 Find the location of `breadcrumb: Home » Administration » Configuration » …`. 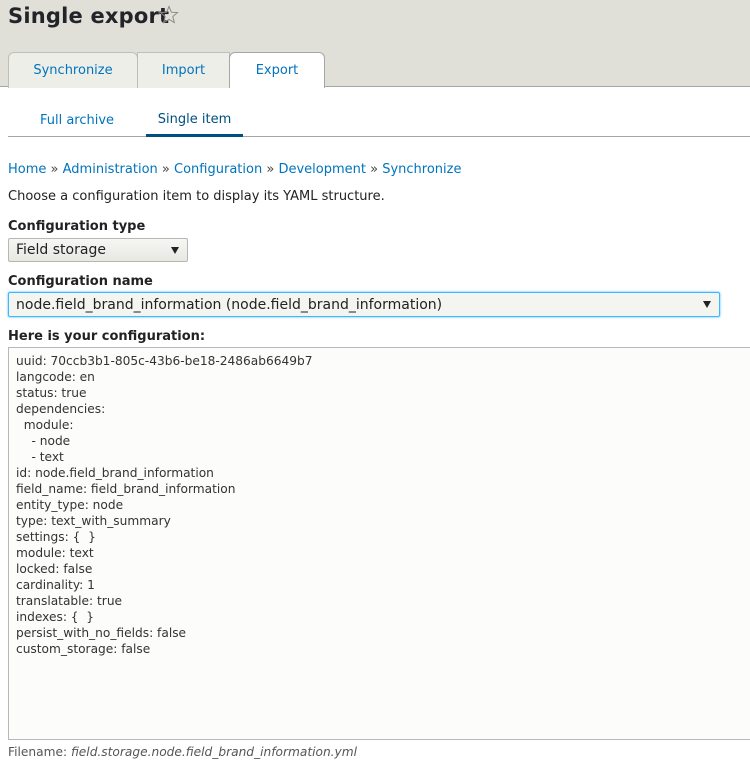

breadcrumb: Home » Administration » Configuration » … is located at coordinates (234, 169).